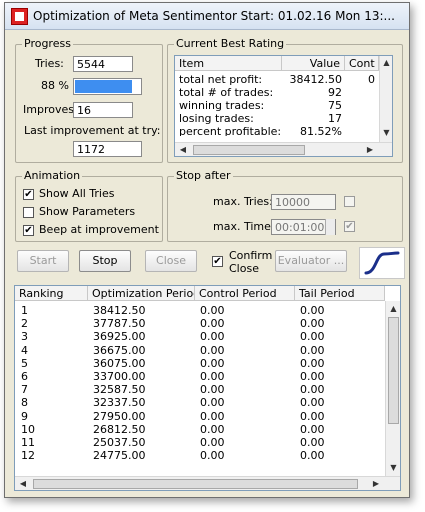 This screenshot has width=425, height=512. Describe the element at coordinates (23, 484) in the screenshot. I see `results-scroll-left-icon: ◀` at that location.